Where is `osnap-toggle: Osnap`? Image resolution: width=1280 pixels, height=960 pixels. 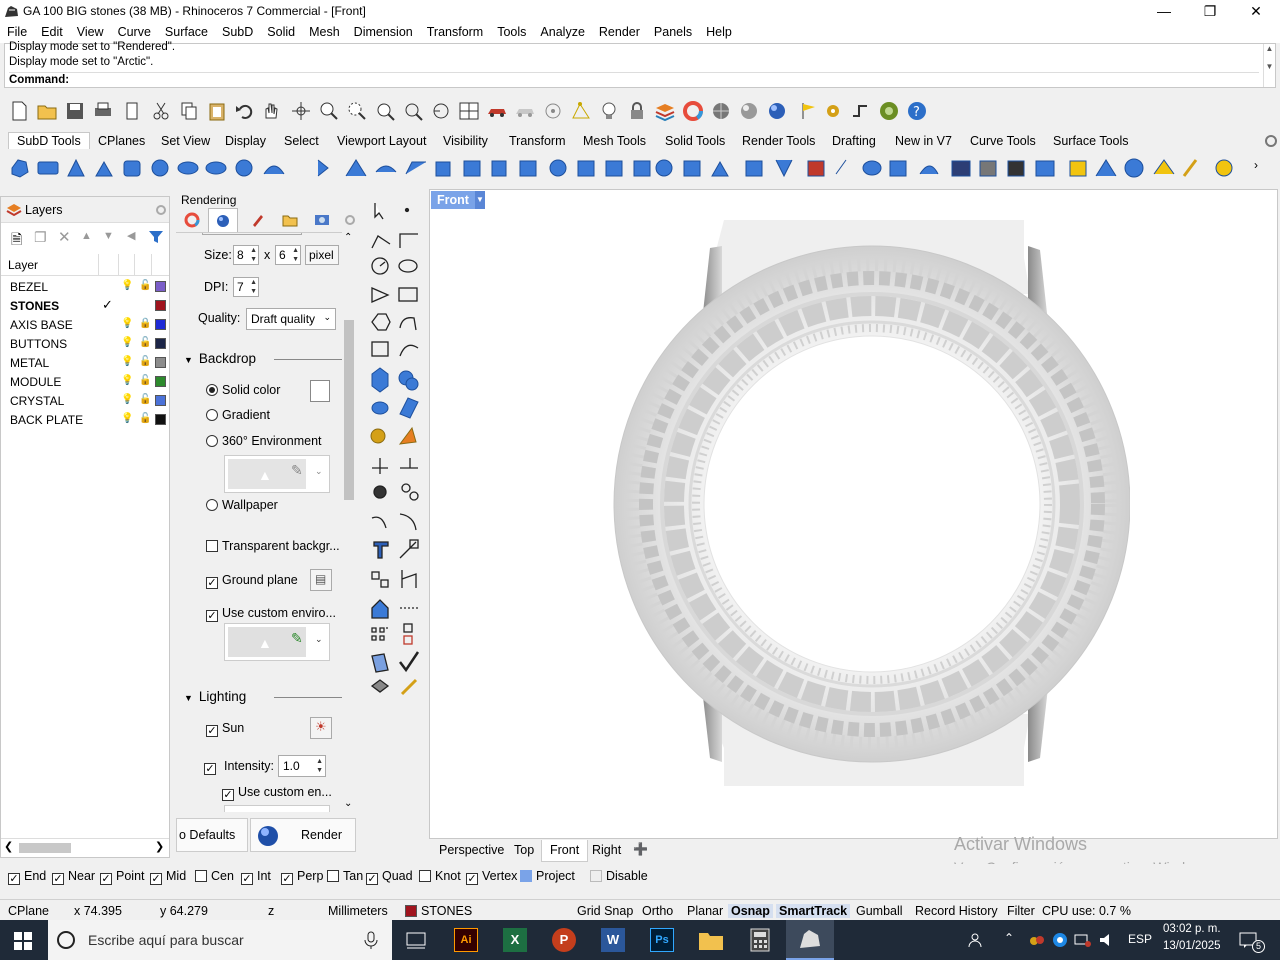
osnap-toggle: Osnap is located at coordinates (750, 911).